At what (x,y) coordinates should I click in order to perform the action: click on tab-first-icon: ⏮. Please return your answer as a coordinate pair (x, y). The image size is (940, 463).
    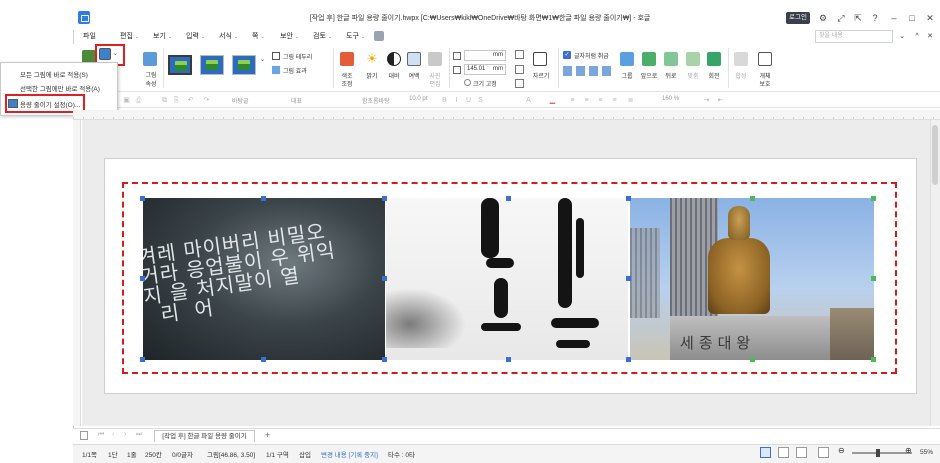
    Looking at the image, I should click on (101, 435).